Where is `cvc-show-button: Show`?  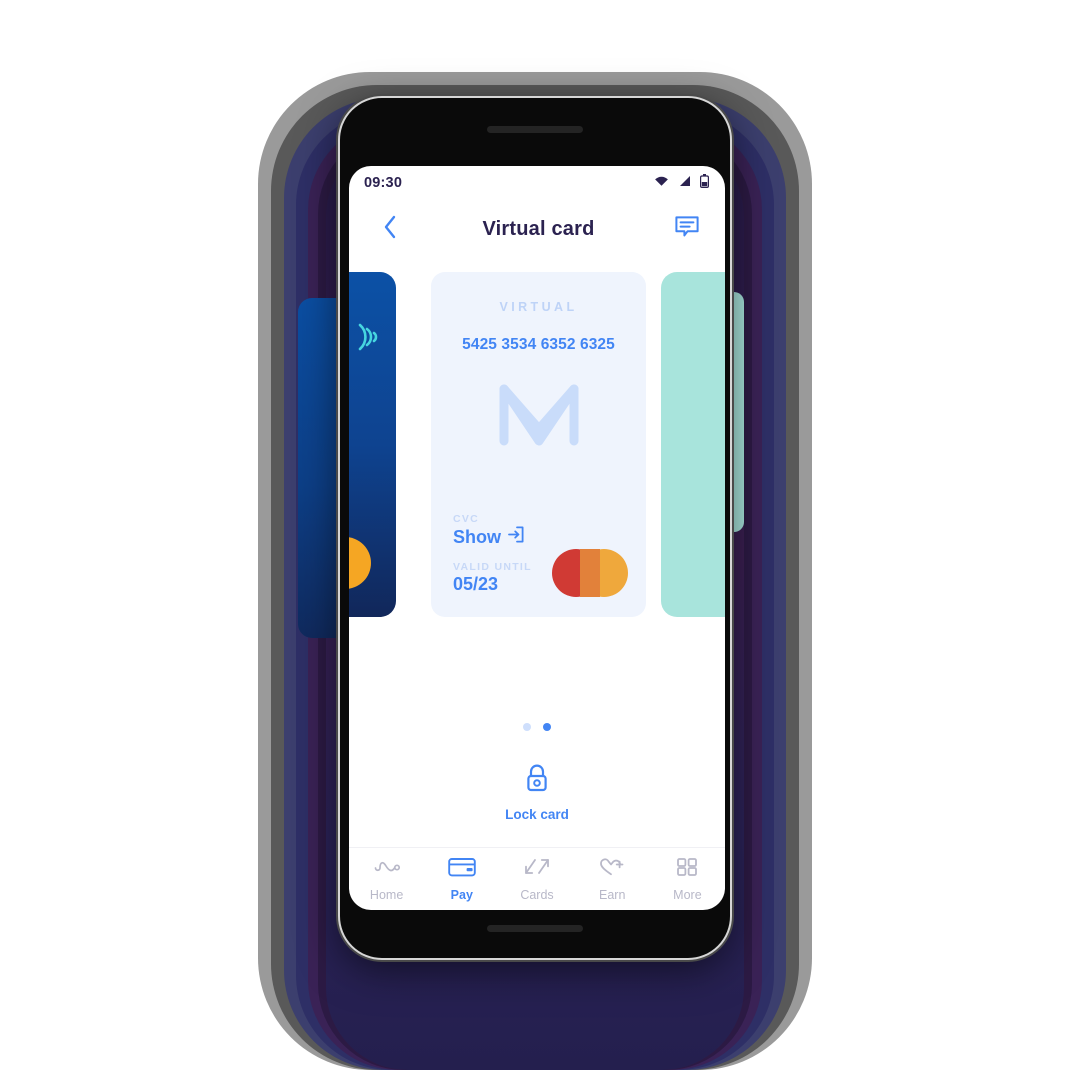 cvc-show-button: Show is located at coordinates (538, 537).